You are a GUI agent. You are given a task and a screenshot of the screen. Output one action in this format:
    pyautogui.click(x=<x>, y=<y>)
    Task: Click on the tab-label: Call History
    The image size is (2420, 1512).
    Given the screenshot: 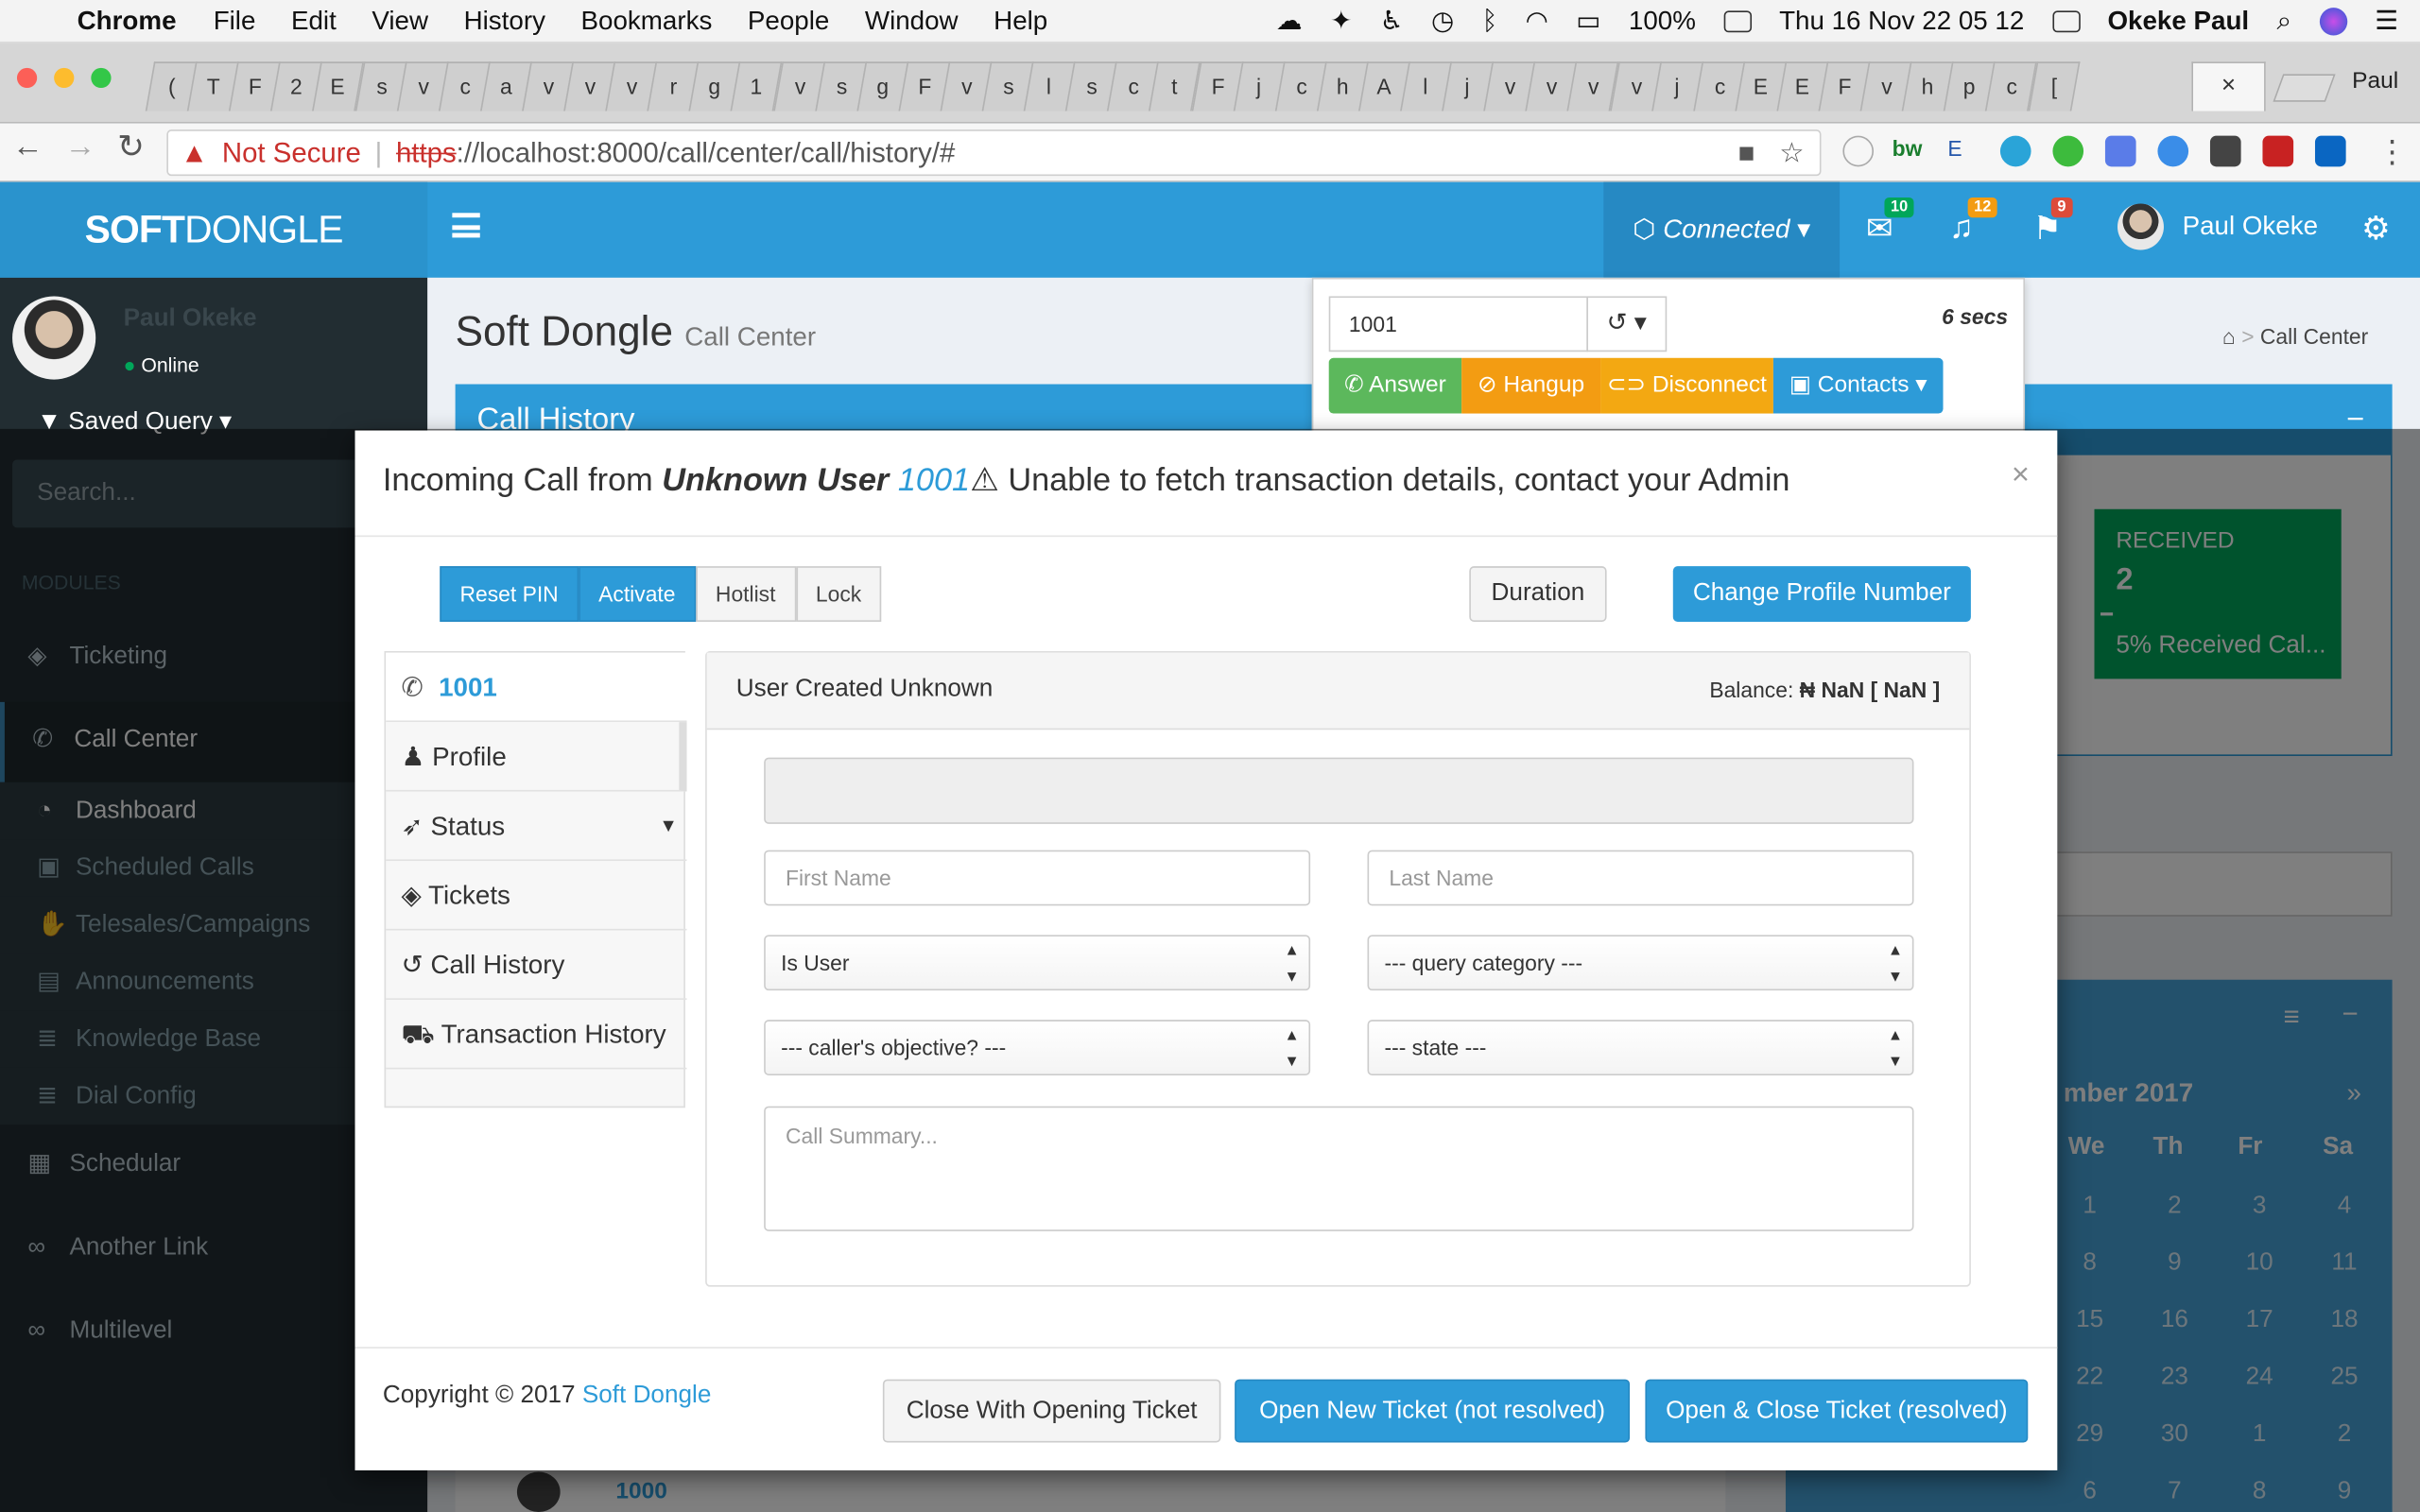 What is the action you would take?
    pyautogui.click(x=497, y=965)
    